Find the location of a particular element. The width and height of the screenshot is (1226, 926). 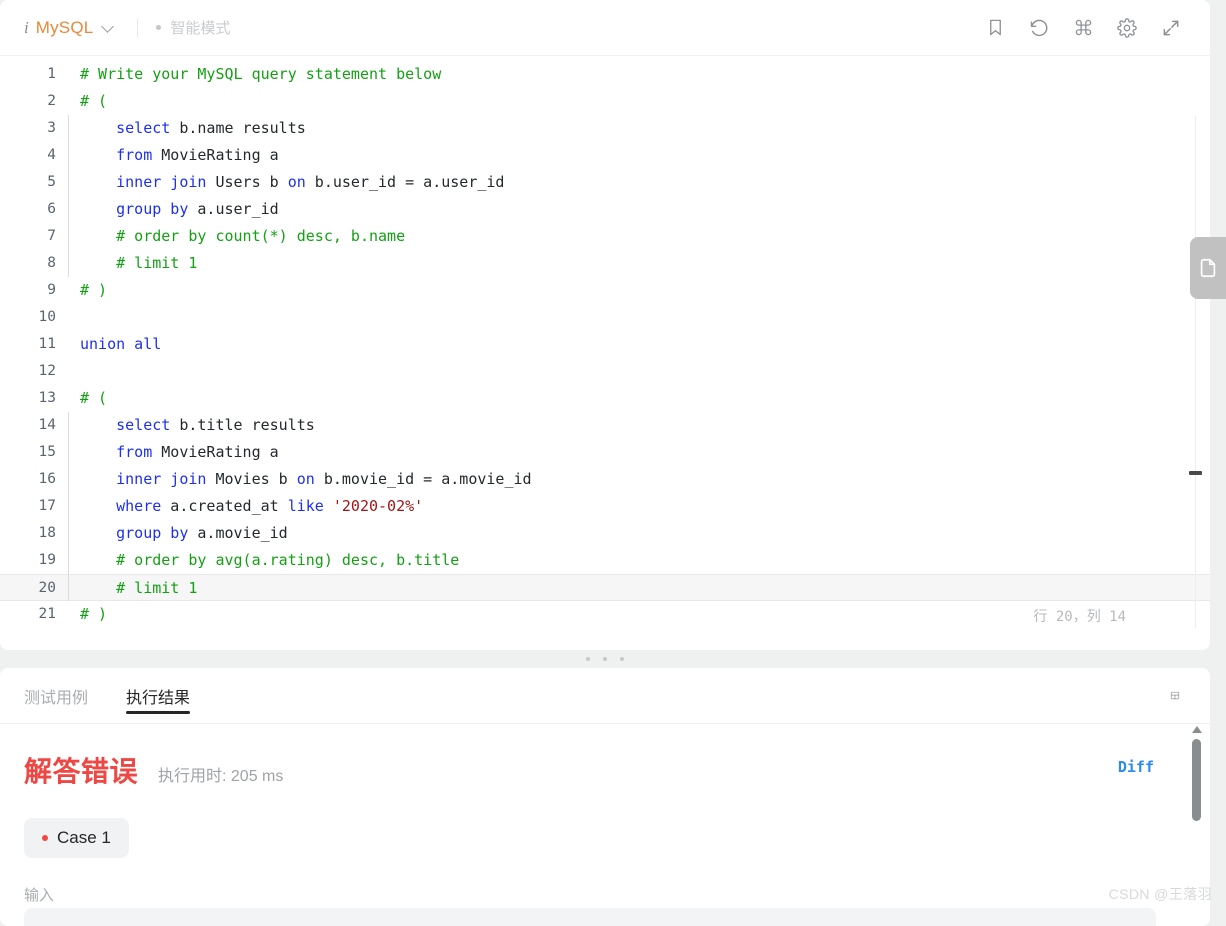

code-line: 20 # limit 1 is located at coordinates (605, 587).